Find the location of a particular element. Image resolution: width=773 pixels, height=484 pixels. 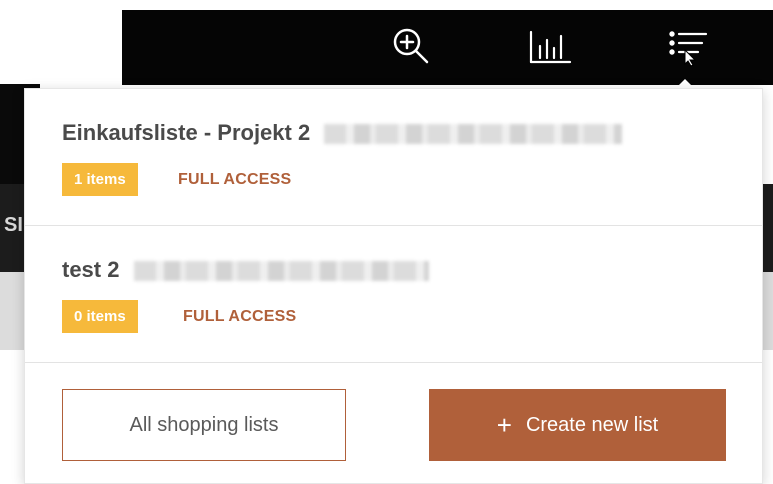

create-new-list-button: + Create new list is located at coordinates (577, 425).